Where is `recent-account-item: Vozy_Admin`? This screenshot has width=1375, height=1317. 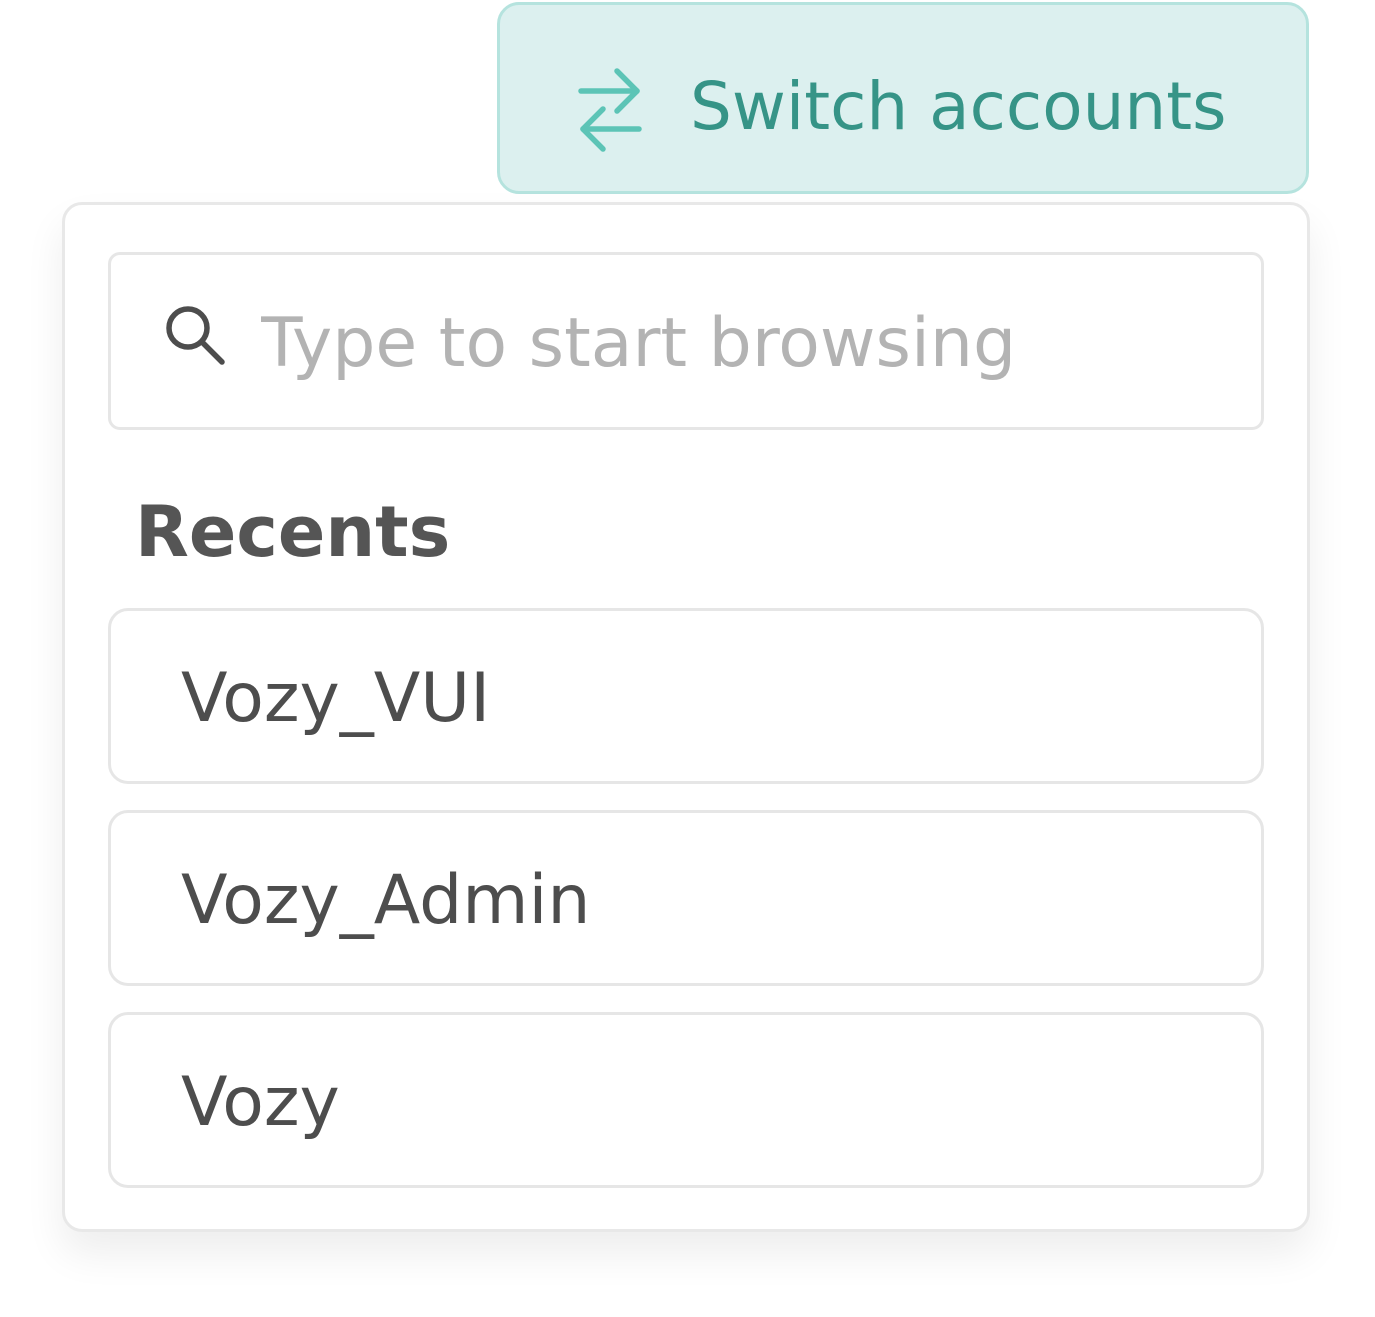 recent-account-item: Vozy_Admin is located at coordinates (686, 898).